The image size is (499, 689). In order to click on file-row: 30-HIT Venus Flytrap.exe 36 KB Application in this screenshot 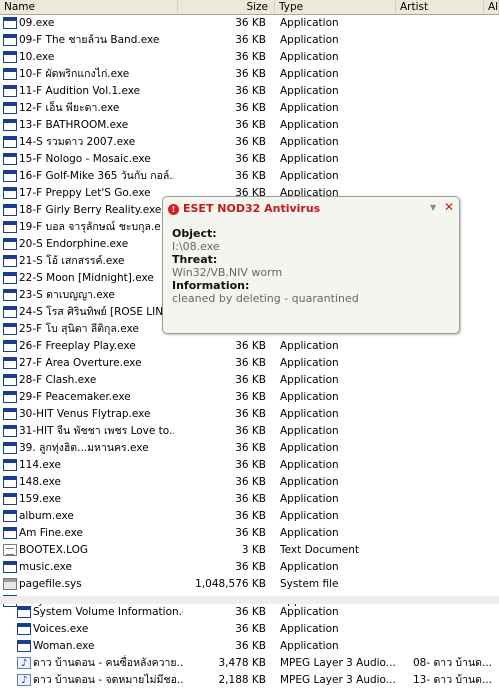, I will do `click(249, 414)`.